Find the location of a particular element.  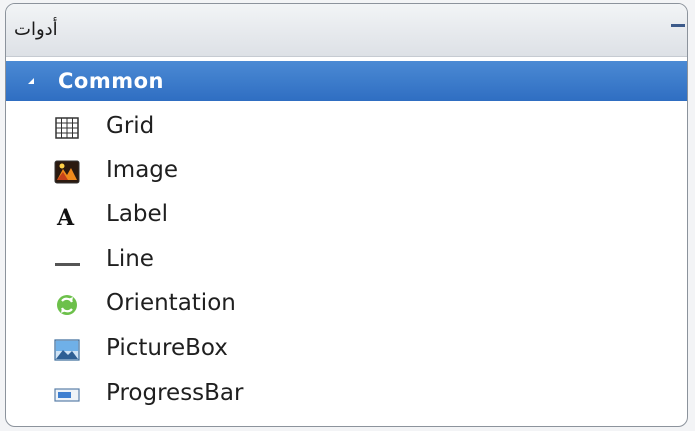

title-bar: أدوات is located at coordinates (346, 30).